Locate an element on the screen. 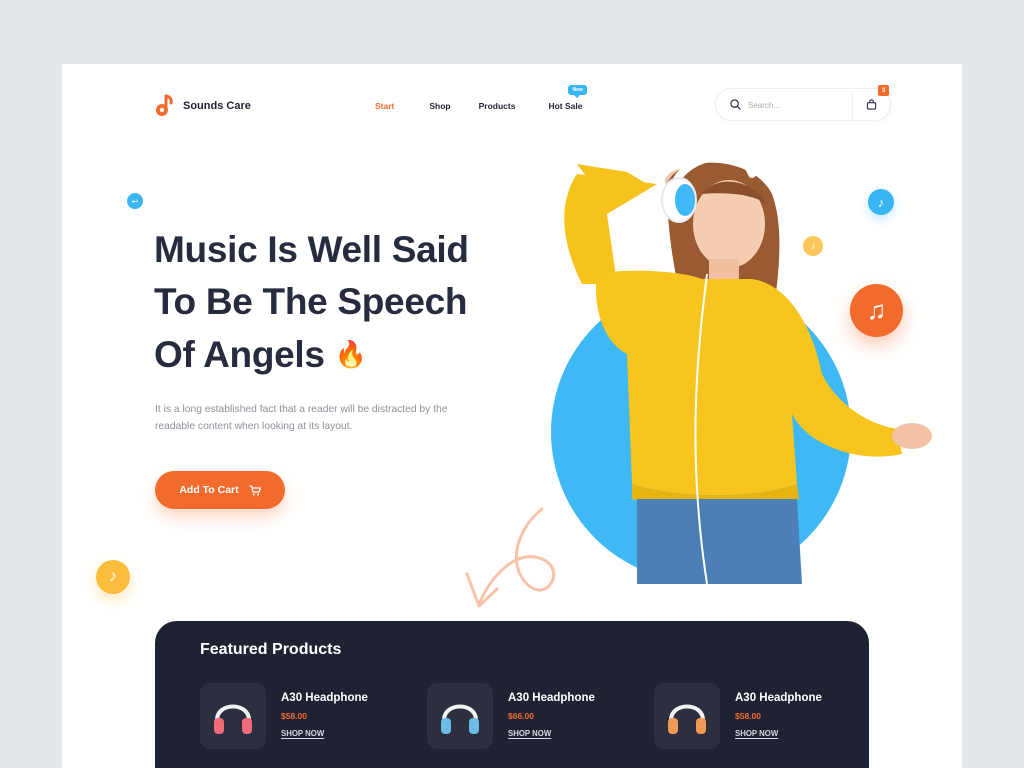 The image size is (1024, 768). nav-hot-sale-label: Hot Sale is located at coordinates (565, 106).